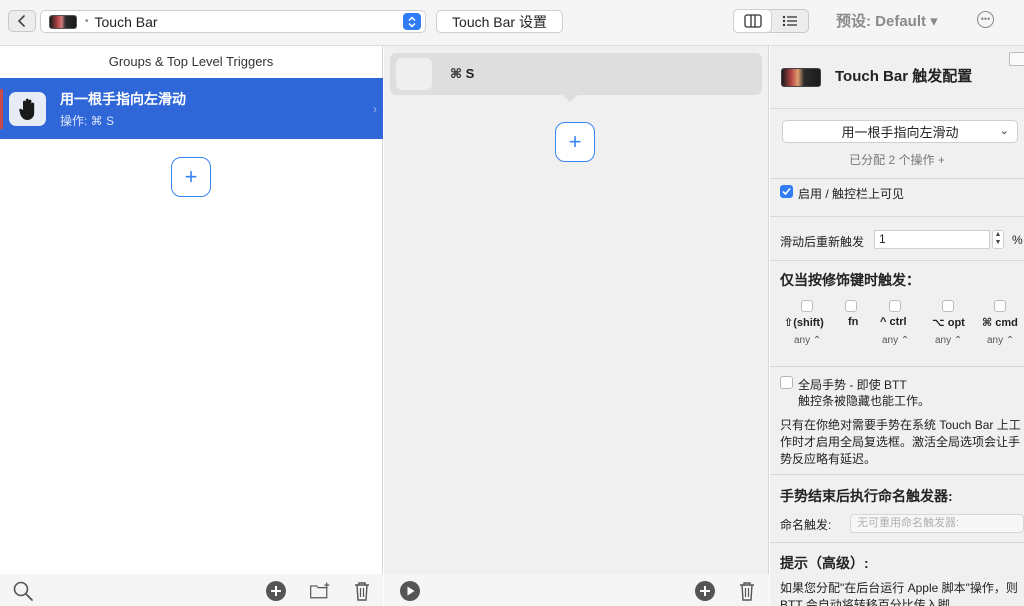 This screenshot has height=606, width=1024. What do you see at coordinates (575, 142) in the screenshot?
I see `add-action-button: +` at bounding box center [575, 142].